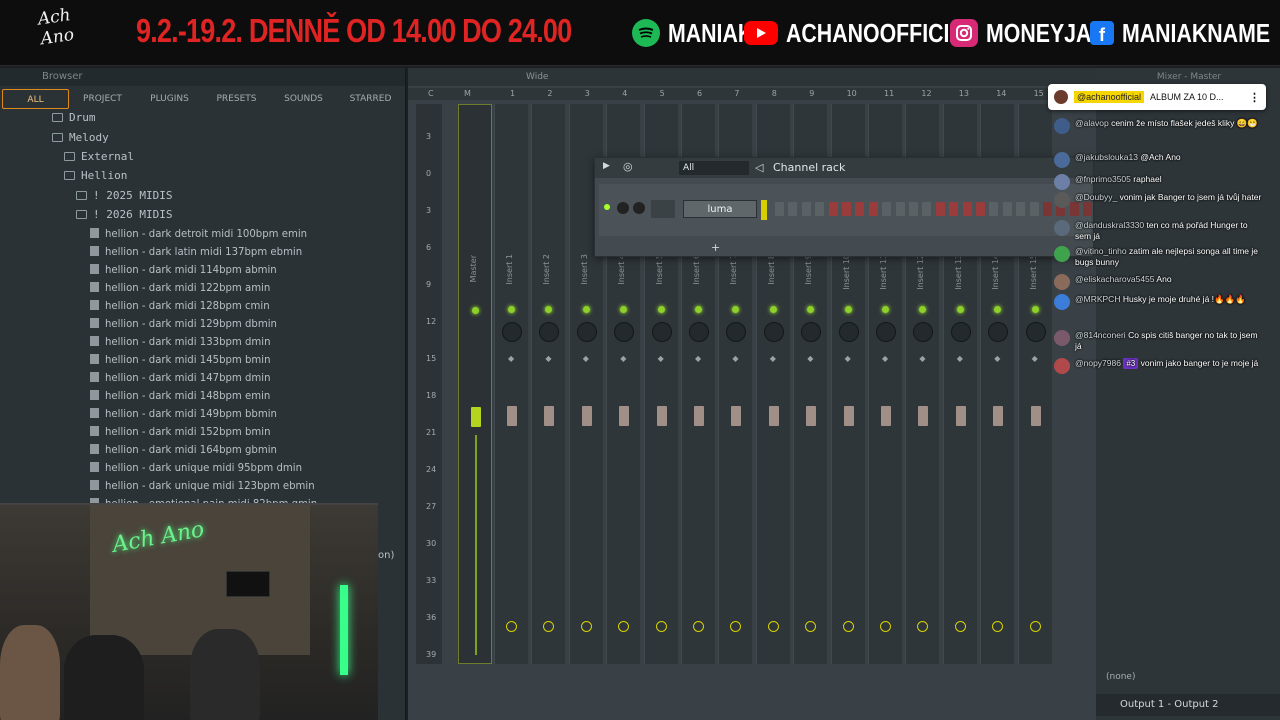 This screenshot has width=1280, height=720. Describe the element at coordinates (191, 323) in the screenshot. I see `file-item: hellion - dark midi 129bpm dbmin` at that location.